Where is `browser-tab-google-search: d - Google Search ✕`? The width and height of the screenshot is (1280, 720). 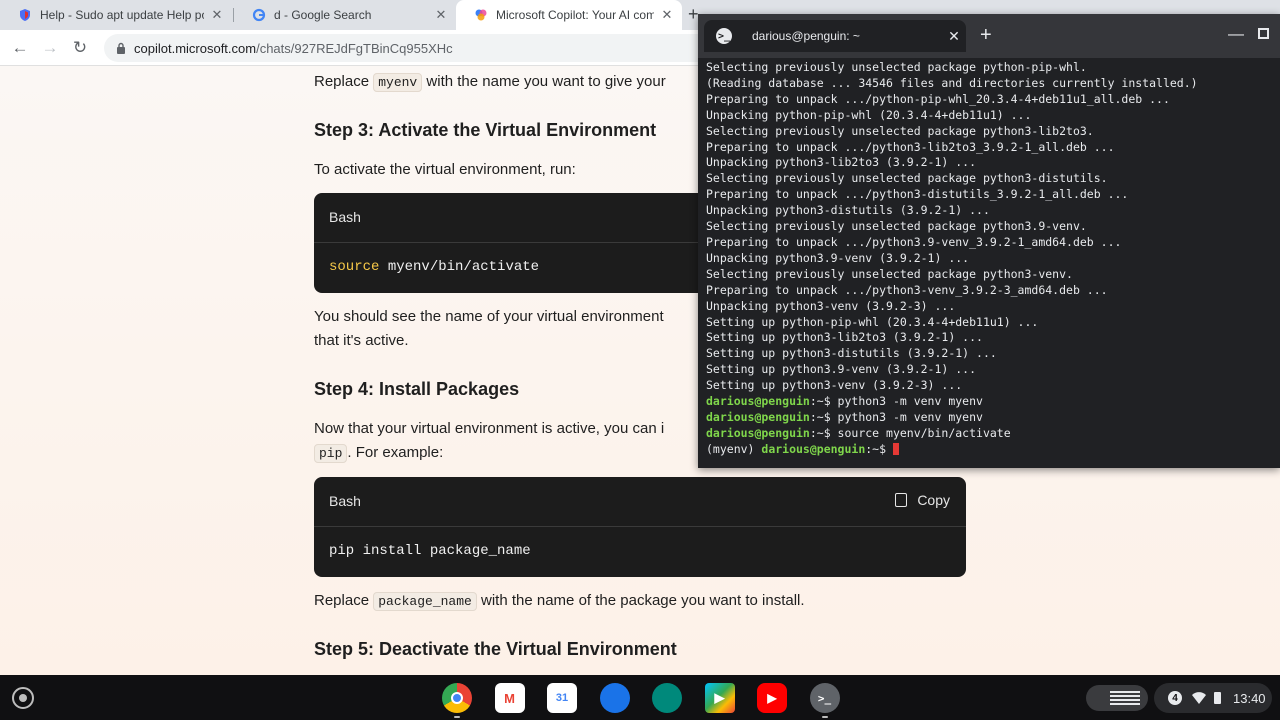
browser-tab-google-search: d - Google Search ✕ is located at coordinates (345, 15).